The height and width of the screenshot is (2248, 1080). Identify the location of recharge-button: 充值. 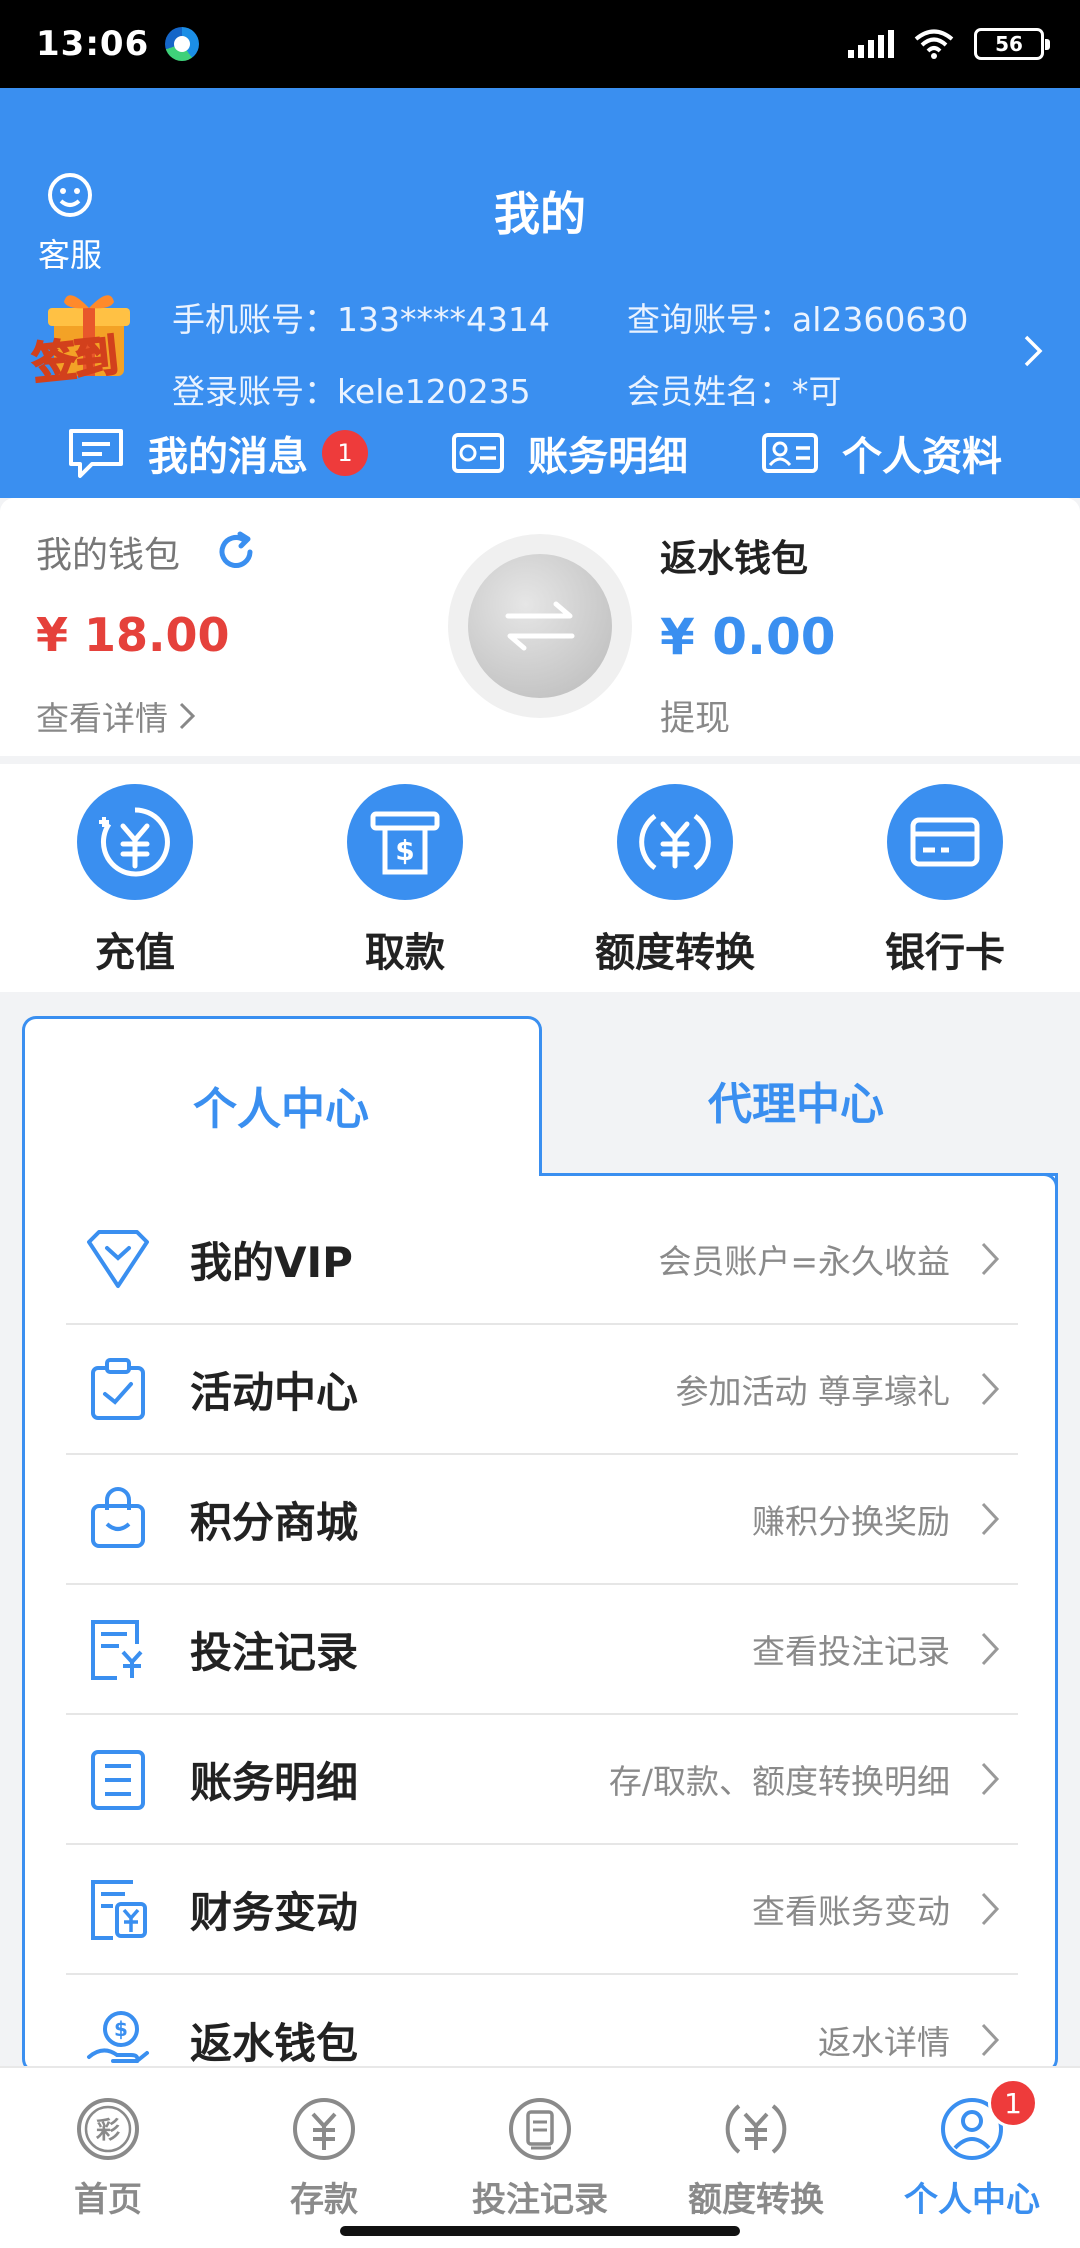
(135, 878).